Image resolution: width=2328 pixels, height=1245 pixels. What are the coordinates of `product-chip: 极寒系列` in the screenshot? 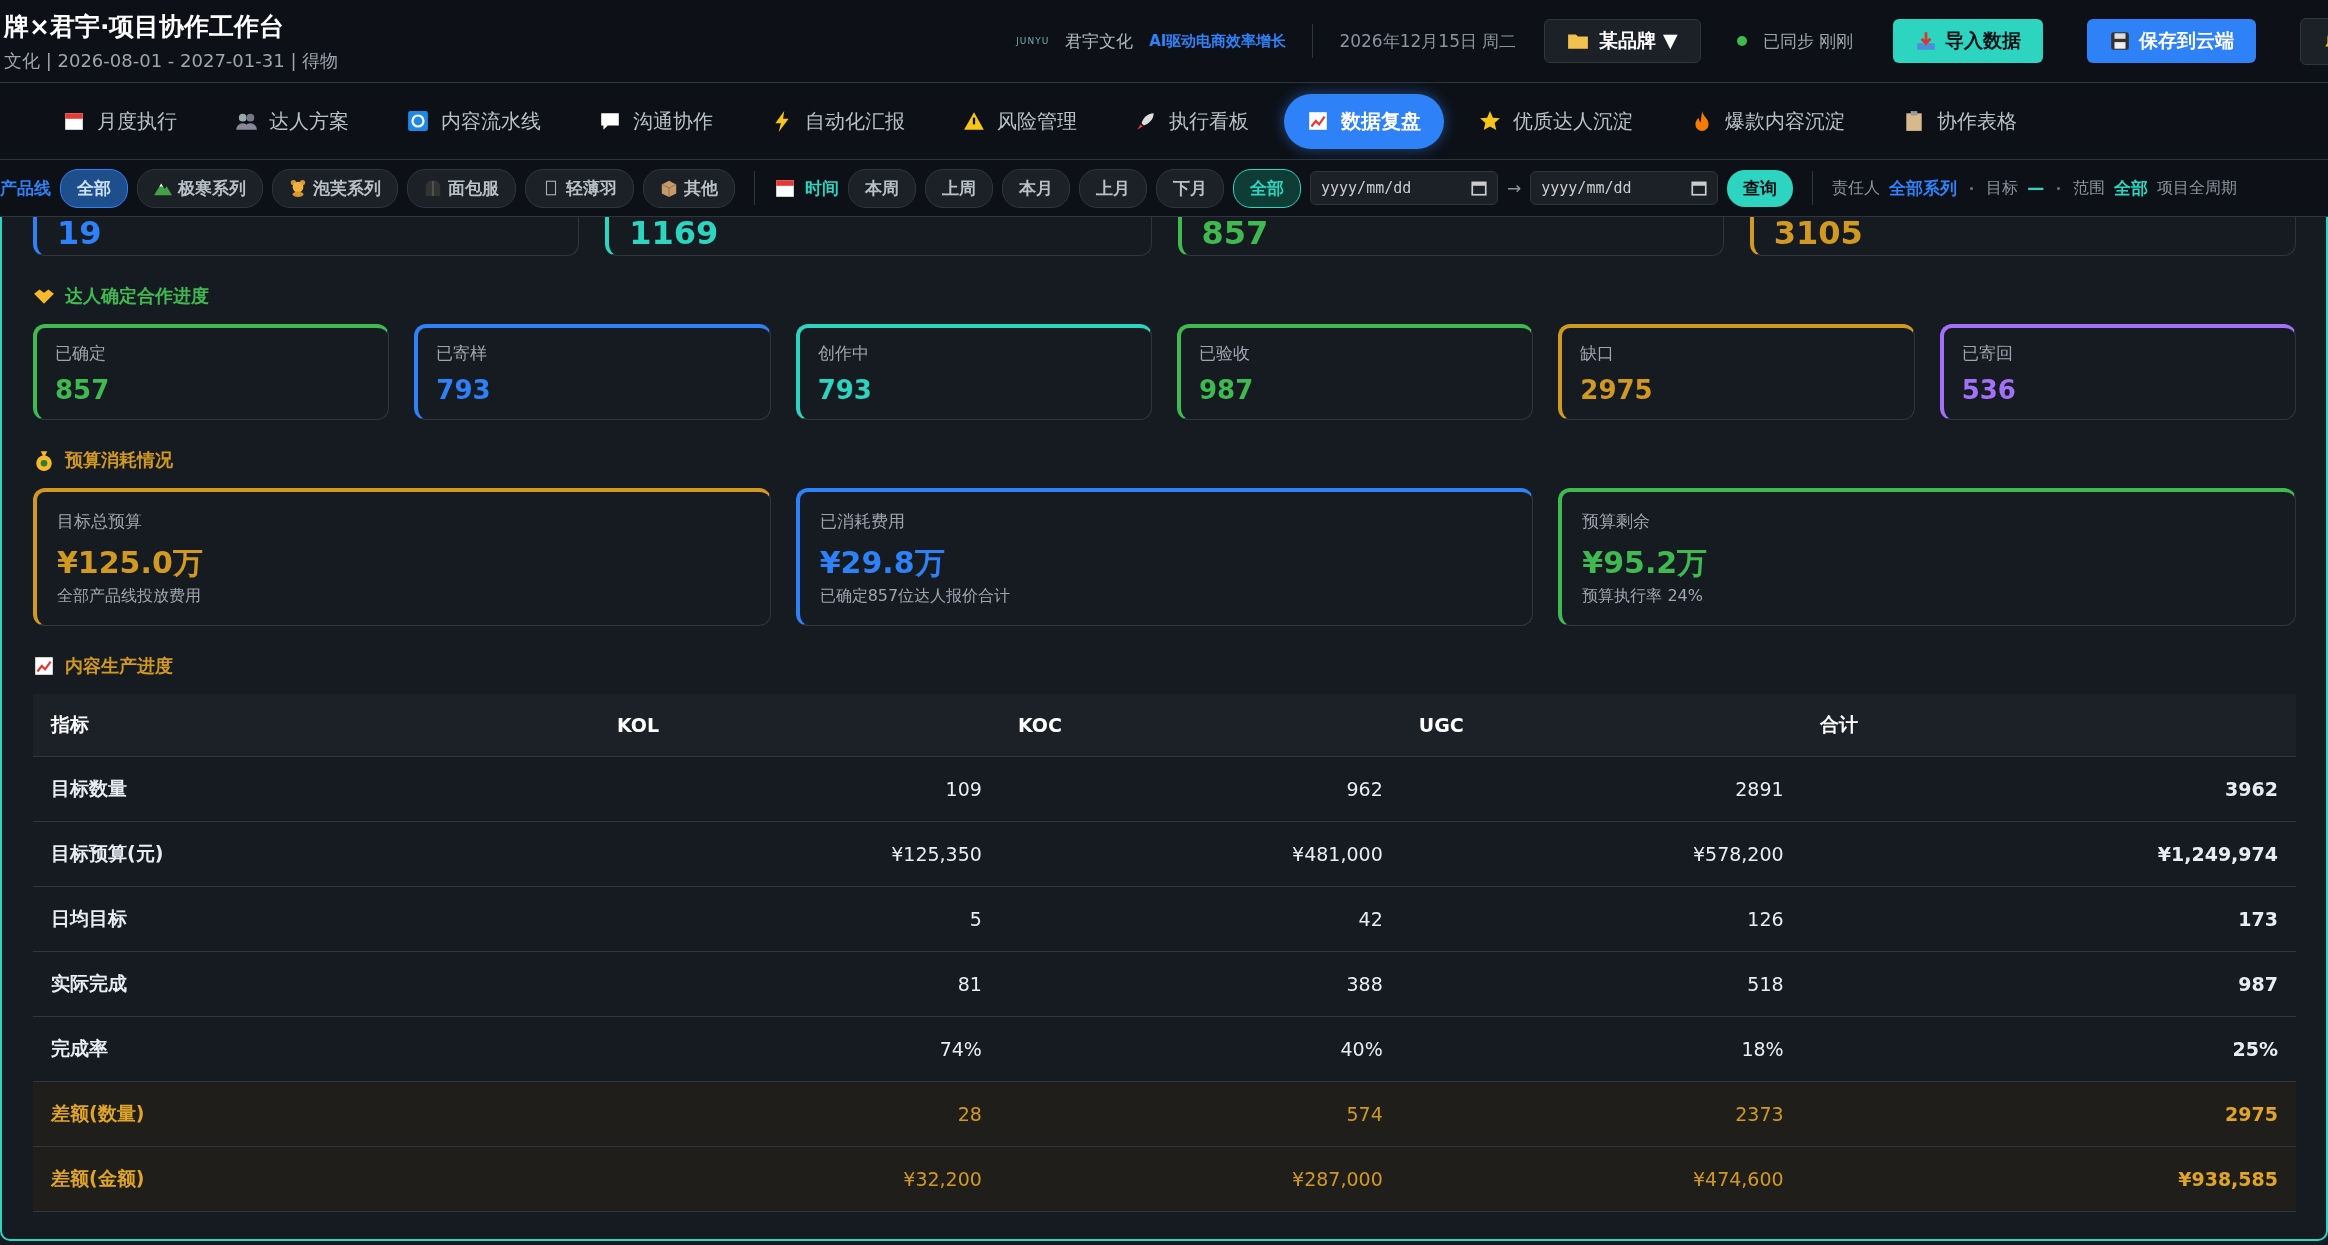 It's located at (200, 188).